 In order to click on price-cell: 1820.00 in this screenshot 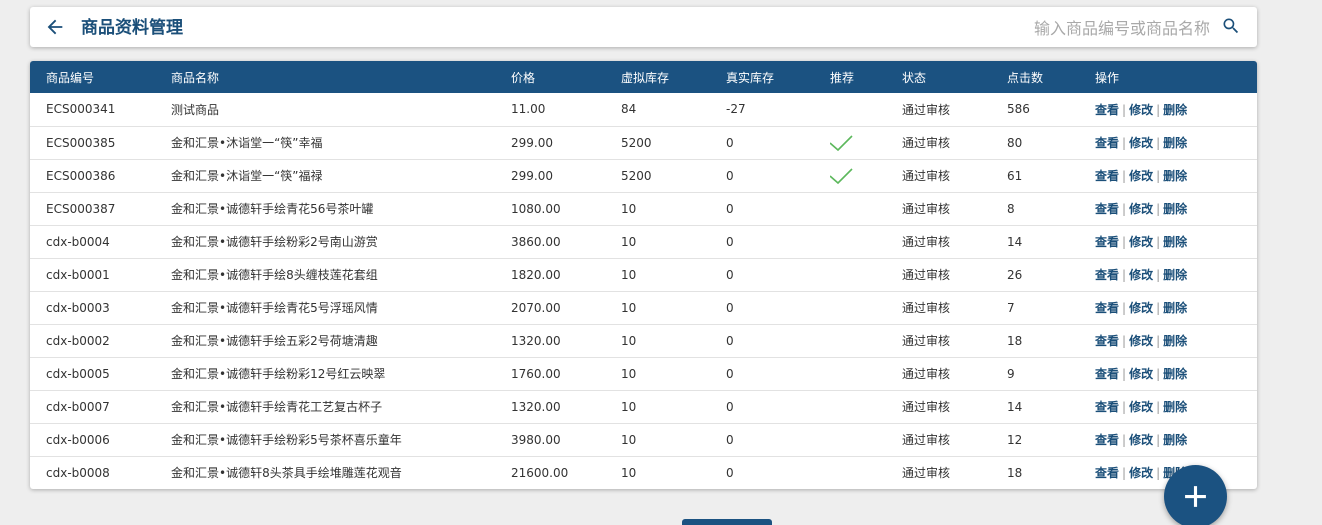, I will do `click(536, 274)`.